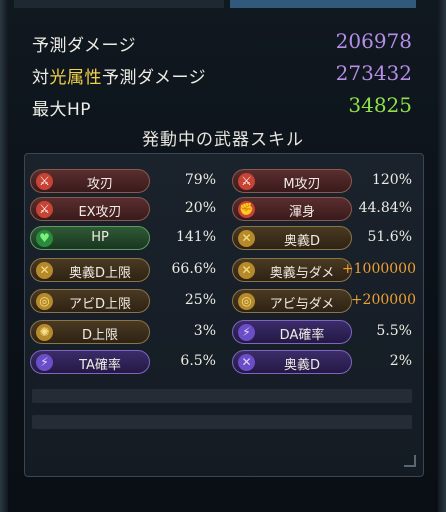 This screenshot has height=512, width=446. What do you see at coordinates (385, 208) in the screenshot?
I see `skill-value: 44.84%` at bounding box center [385, 208].